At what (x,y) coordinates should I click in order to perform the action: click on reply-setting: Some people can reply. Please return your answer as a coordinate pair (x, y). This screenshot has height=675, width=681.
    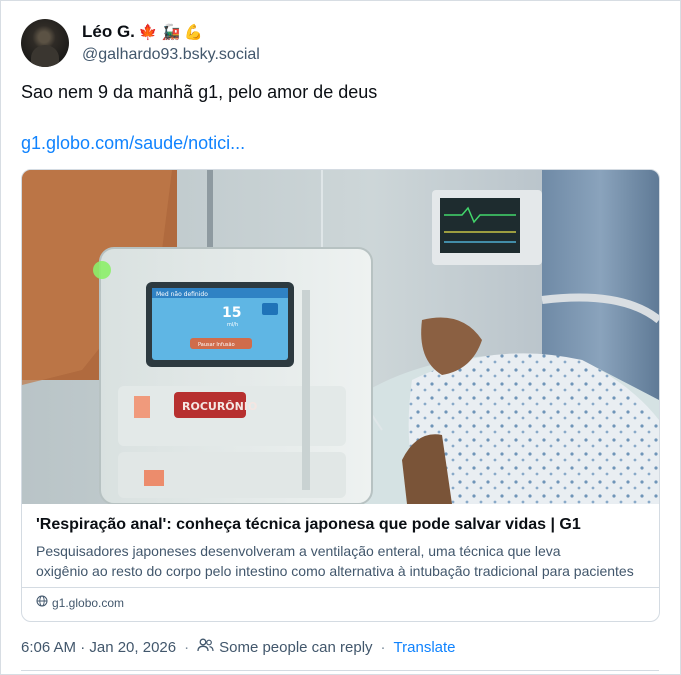
    Looking at the image, I should click on (285, 647).